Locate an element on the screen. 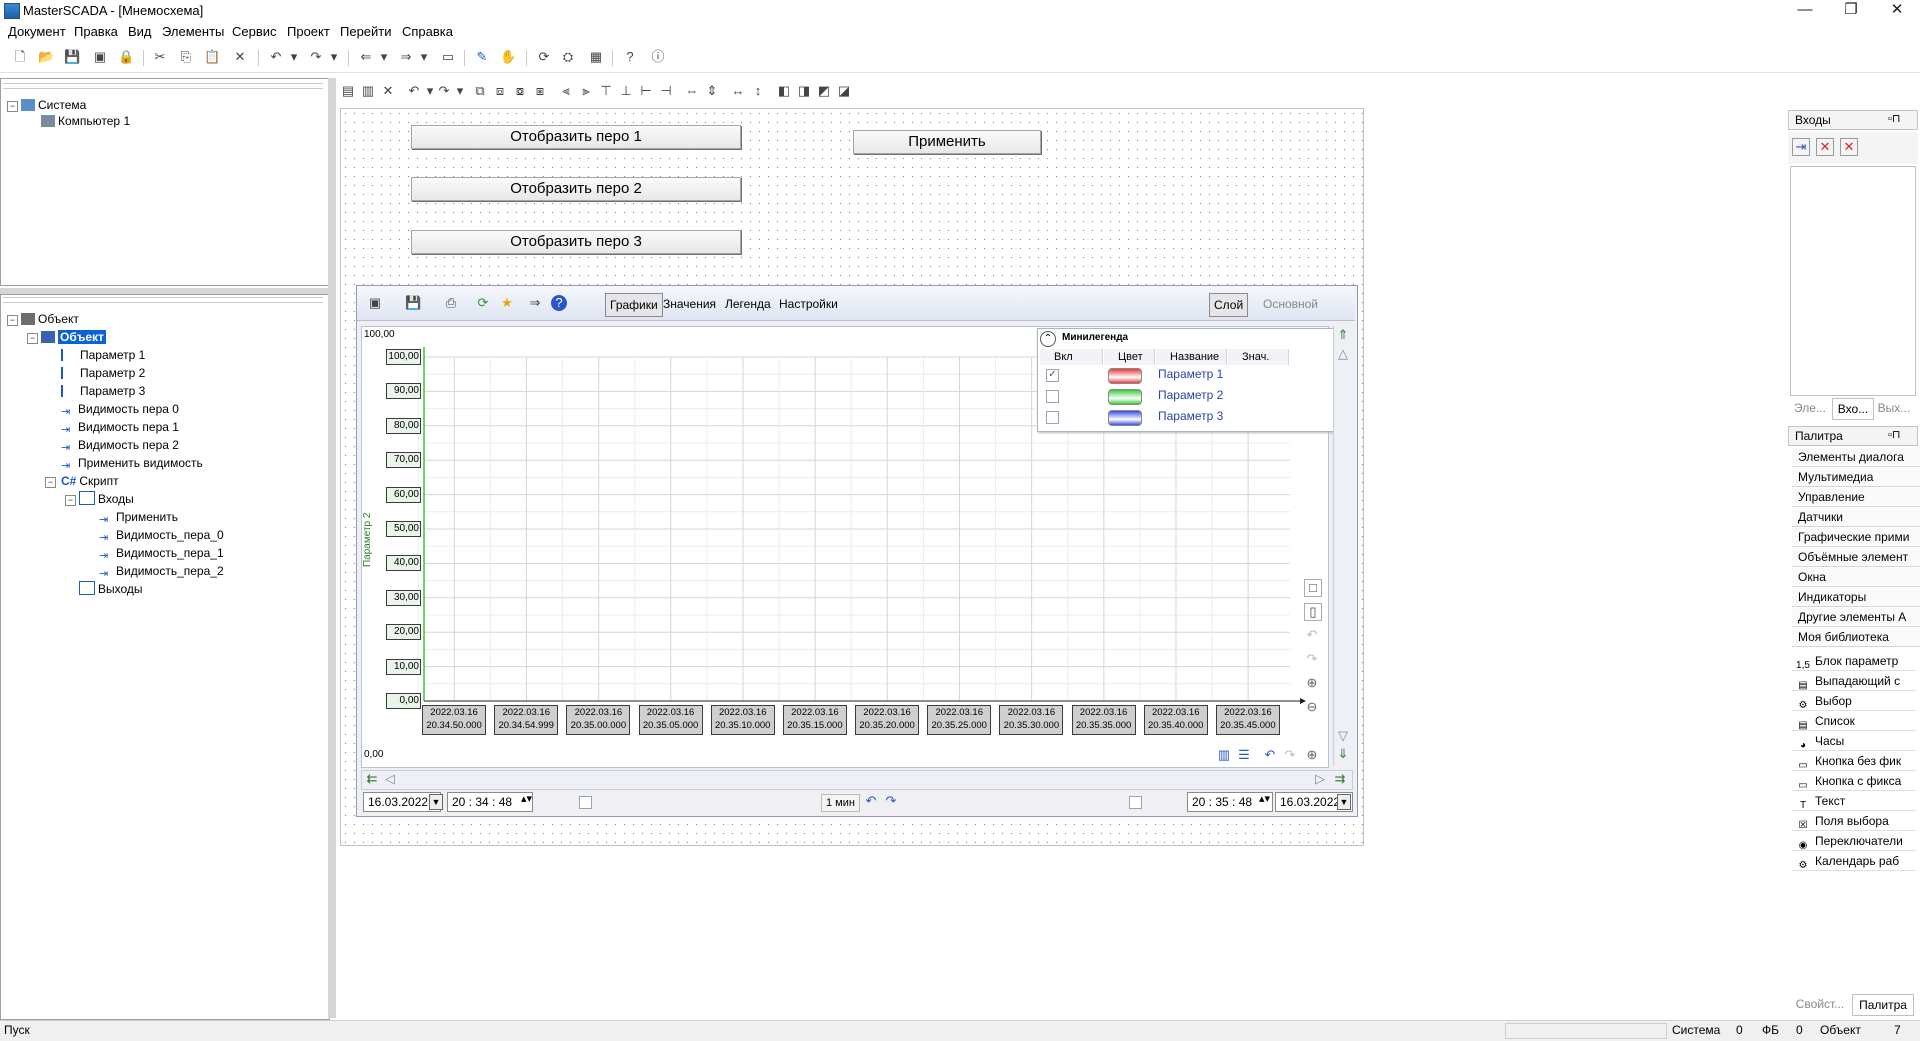  interval-forward-icon: ↷ is located at coordinates (891, 801).